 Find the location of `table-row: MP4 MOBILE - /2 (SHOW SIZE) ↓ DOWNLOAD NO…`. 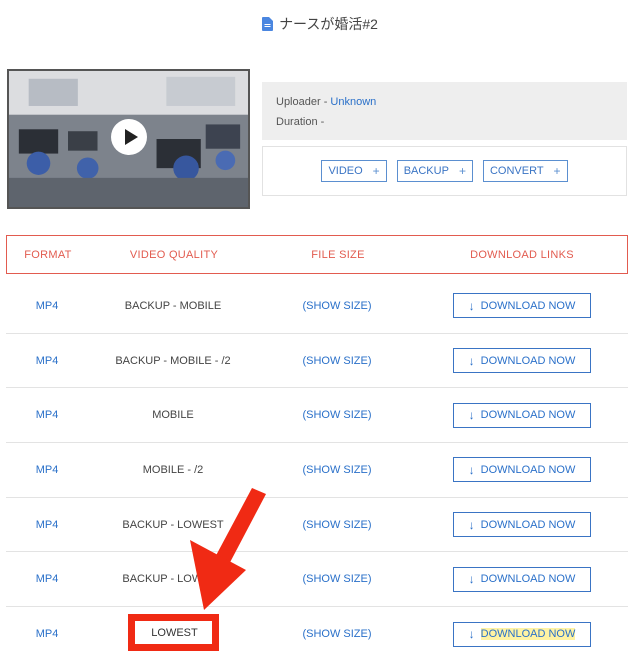

table-row: MP4 MOBILE - /2 (SHOW SIZE) ↓ DOWNLOAD NO… is located at coordinates (317, 470).